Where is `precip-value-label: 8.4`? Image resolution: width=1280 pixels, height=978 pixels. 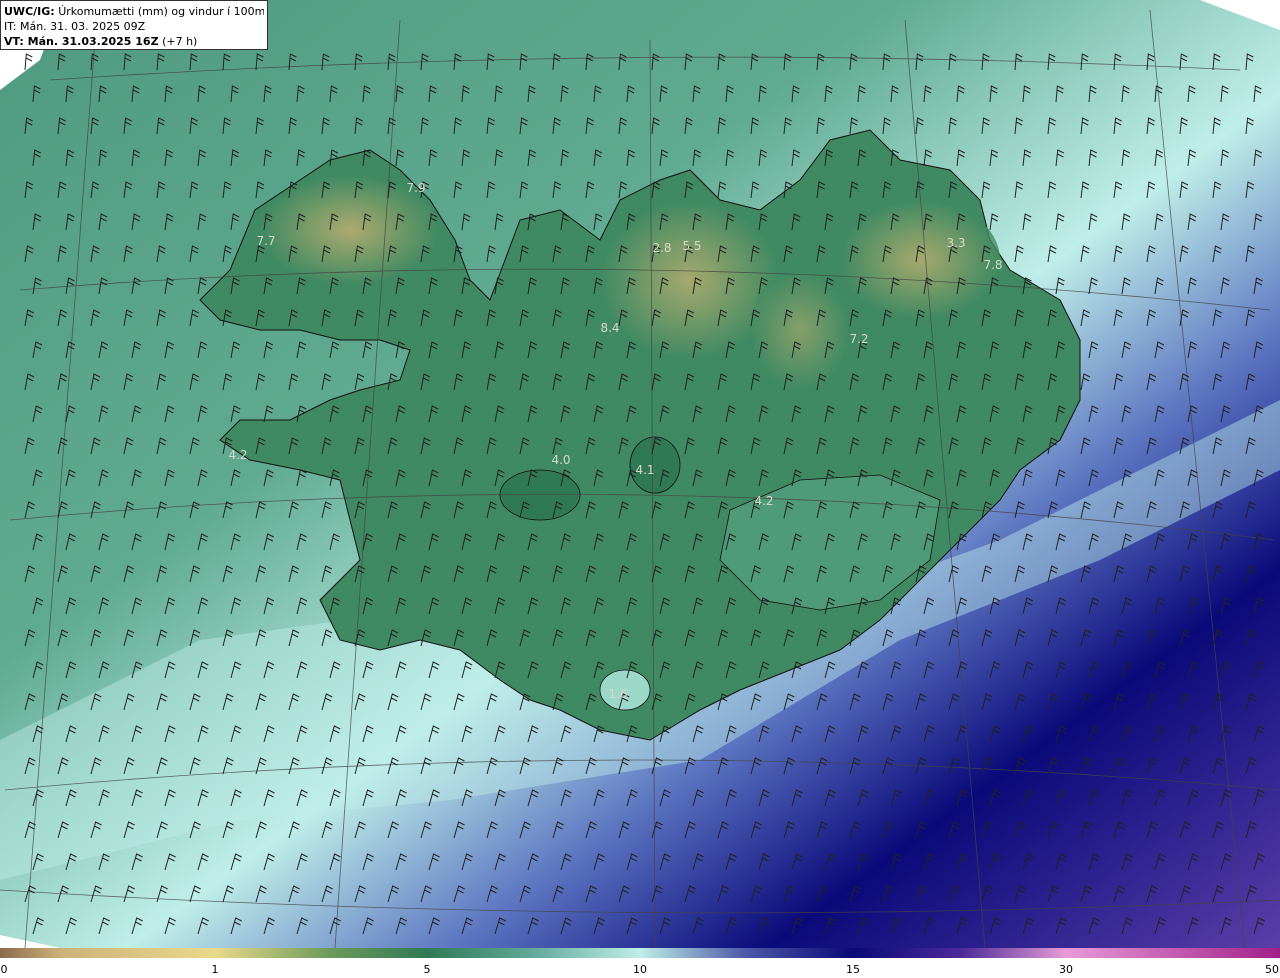
precip-value-label: 8.4 is located at coordinates (610, 328).